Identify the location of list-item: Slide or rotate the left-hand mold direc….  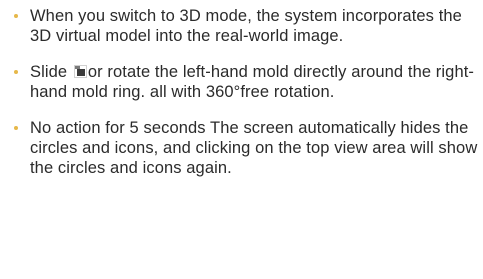
(248, 82).